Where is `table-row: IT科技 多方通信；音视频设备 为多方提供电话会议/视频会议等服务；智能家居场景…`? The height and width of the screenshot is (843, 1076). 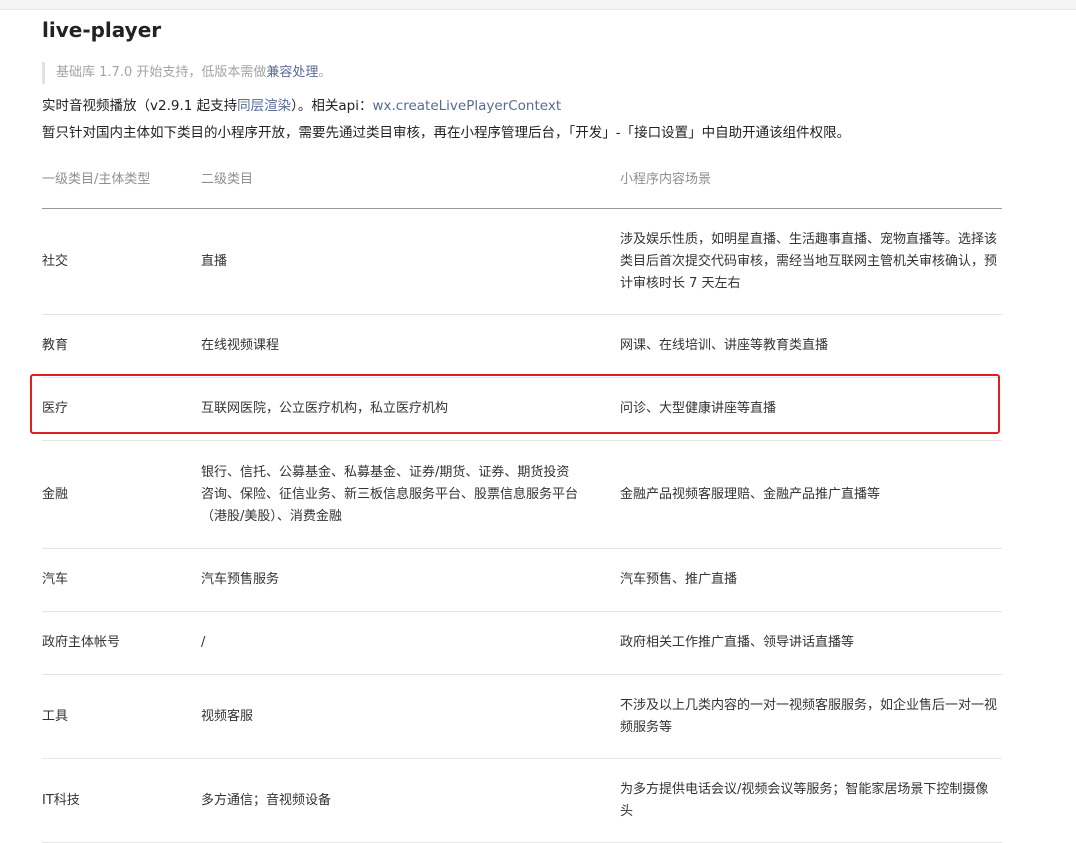
table-row: IT科技 多方通信；音视频设备 为多方提供电话会议/视频会议等服务；智能家居场景… is located at coordinates (522, 800).